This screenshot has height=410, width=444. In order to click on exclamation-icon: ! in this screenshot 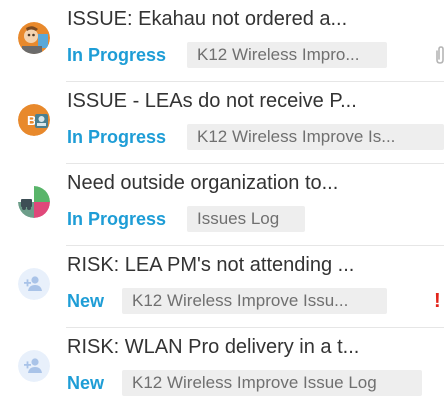, I will do `click(437, 301)`.